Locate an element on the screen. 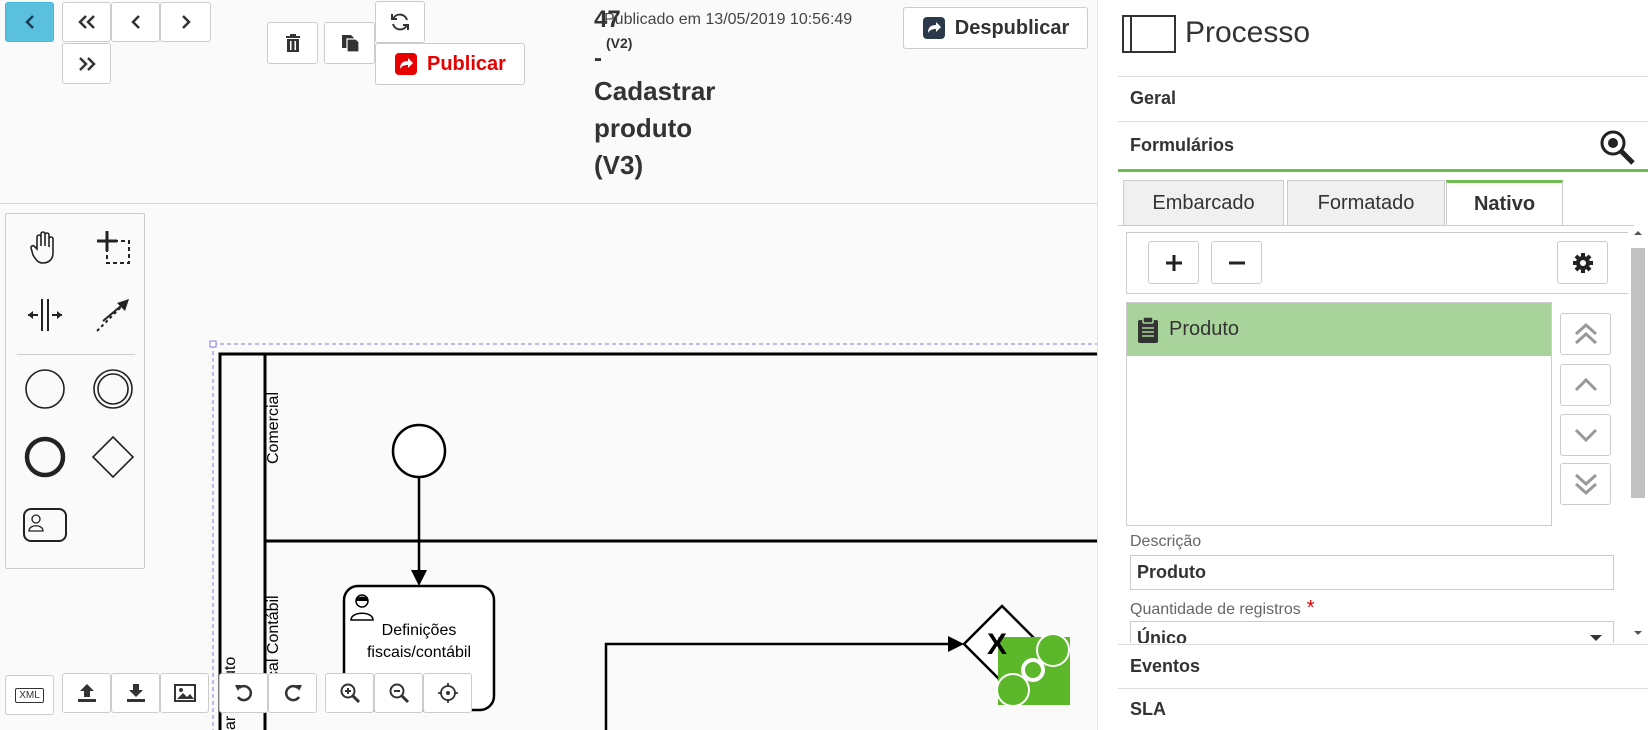 This screenshot has width=1648, height=730. selection-handle is located at coordinates (213, 344).